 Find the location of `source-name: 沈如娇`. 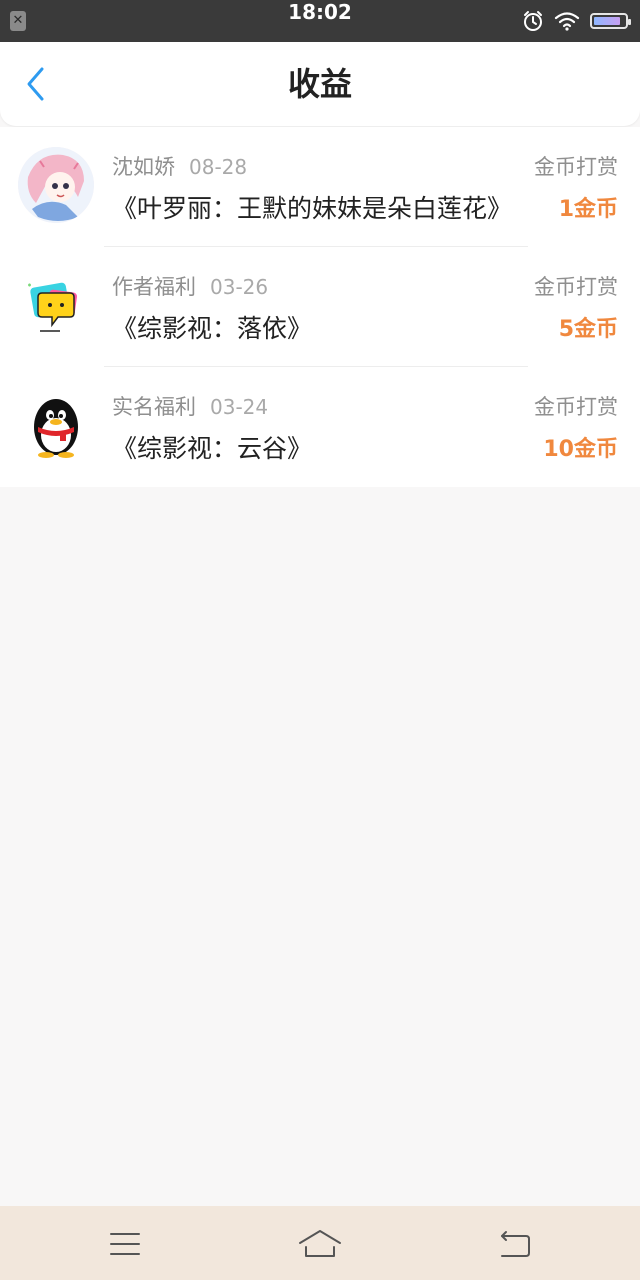

source-name: 沈如娇 is located at coordinates (143, 167).